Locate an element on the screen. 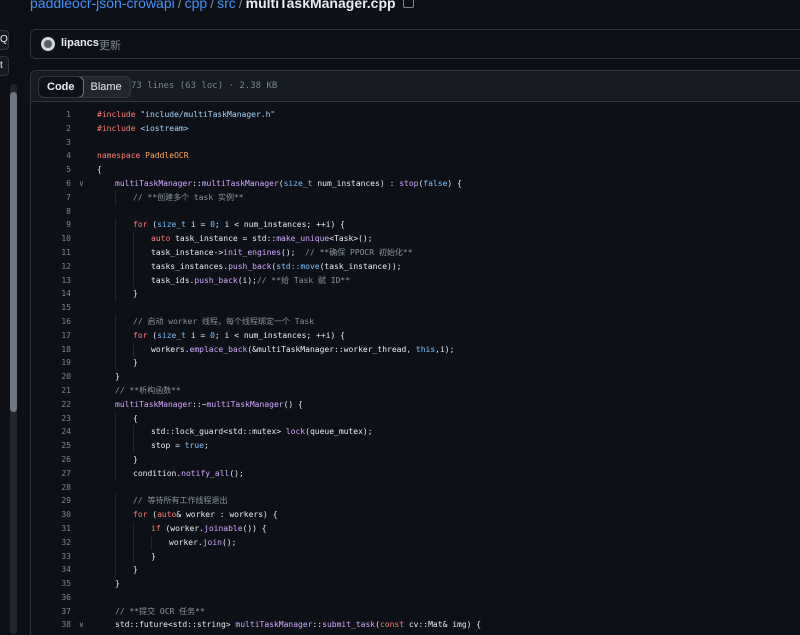 The image size is (800, 635). sidebar-scrollbar-thumb is located at coordinates (13, 252).